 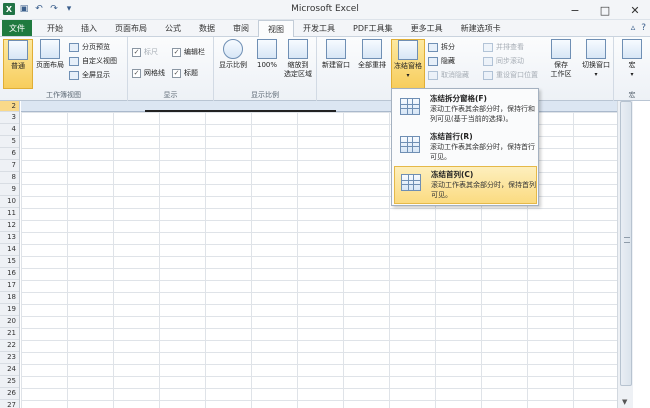 I want to click on zoom-button: 显示比例, so click(x=233, y=64).